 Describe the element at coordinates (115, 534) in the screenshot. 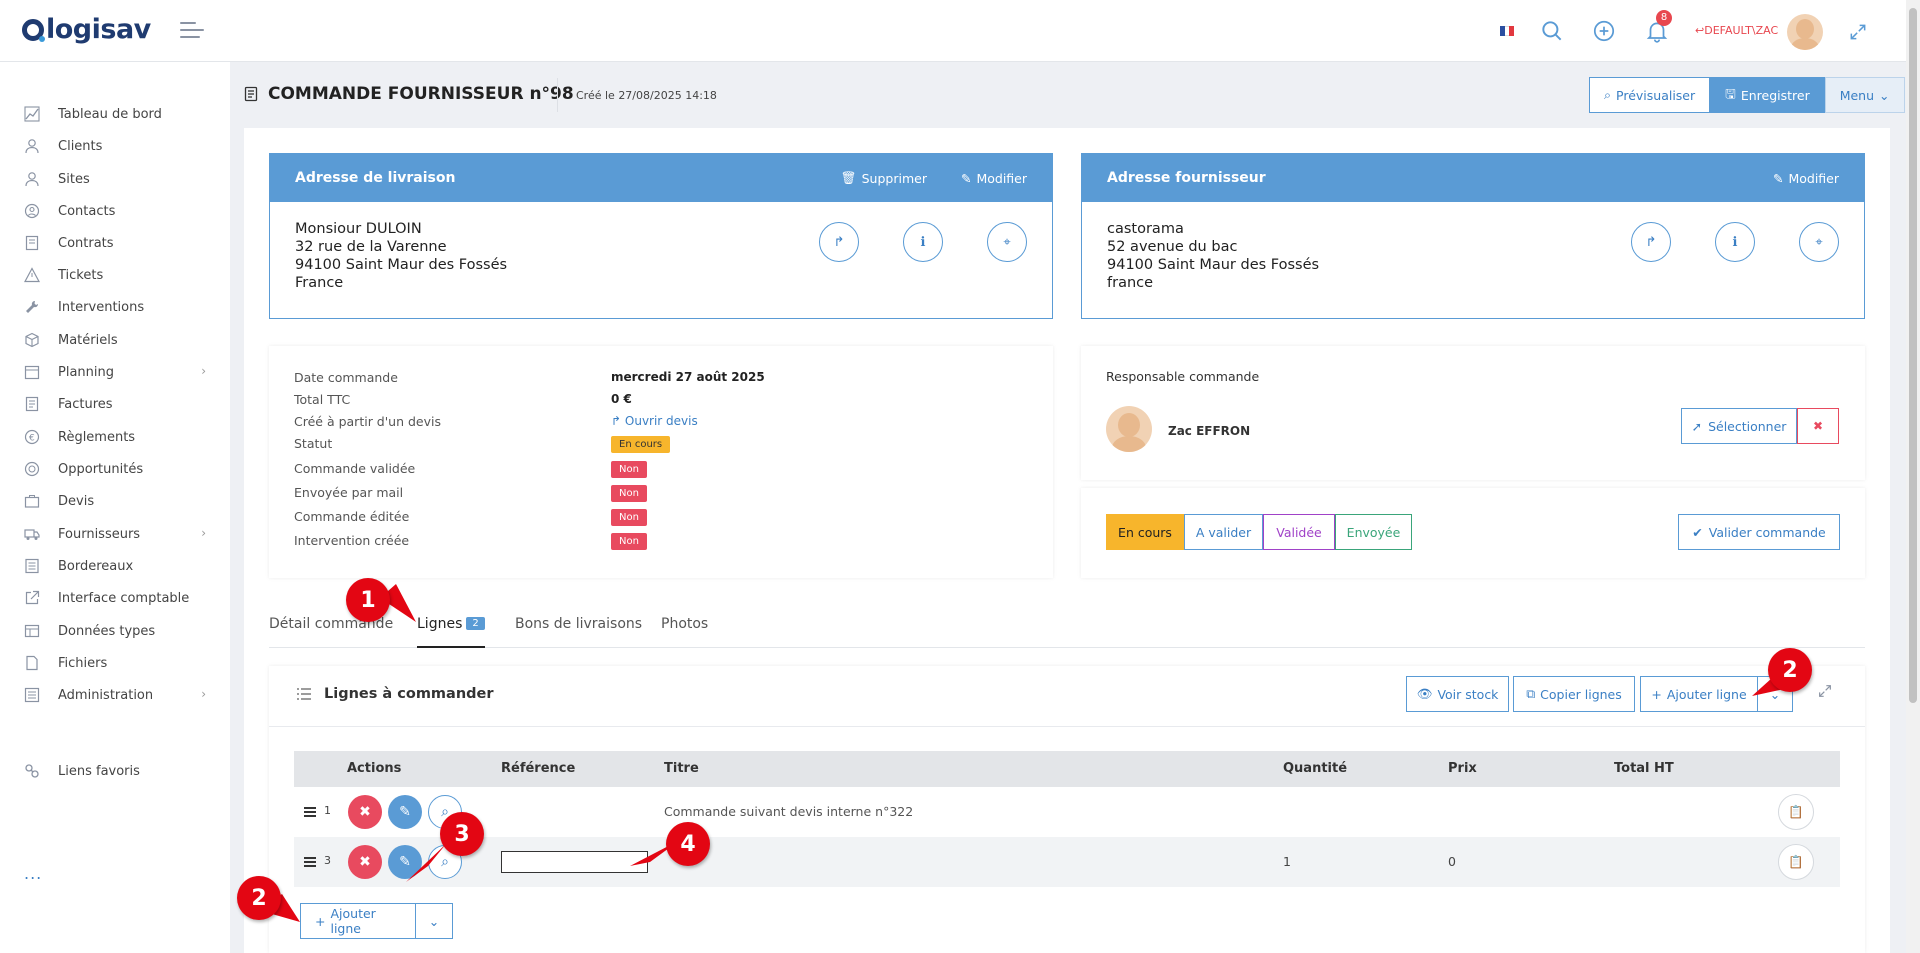

I see `sidebar-item-fournisseurs: Fournisseurs ›` at that location.